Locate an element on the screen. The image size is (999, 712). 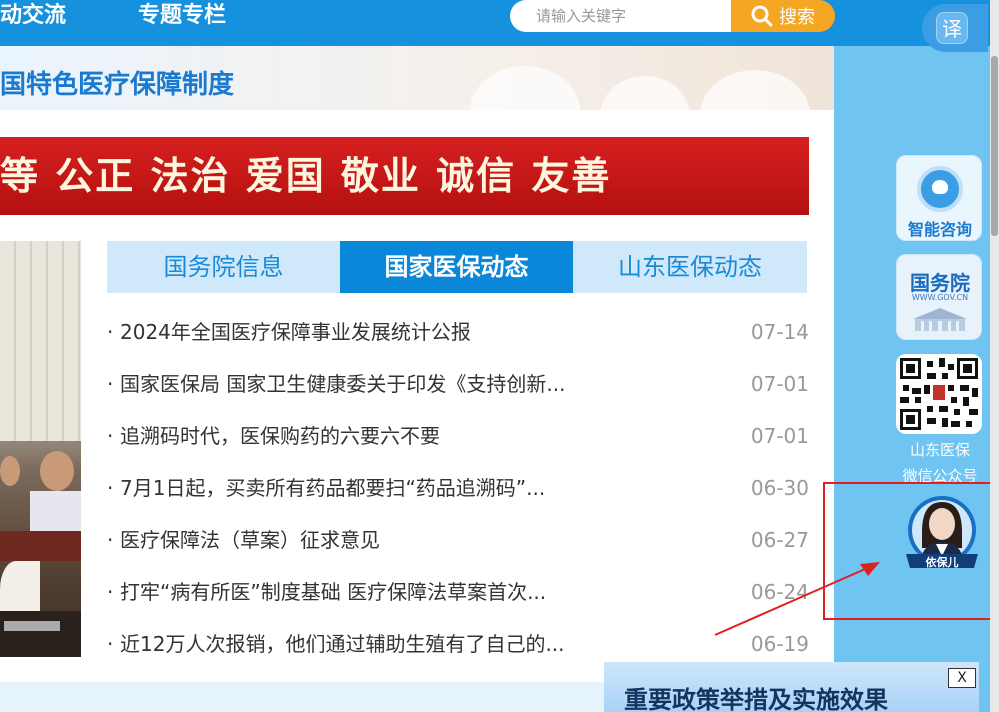
news-photo is located at coordinates (40, 449).